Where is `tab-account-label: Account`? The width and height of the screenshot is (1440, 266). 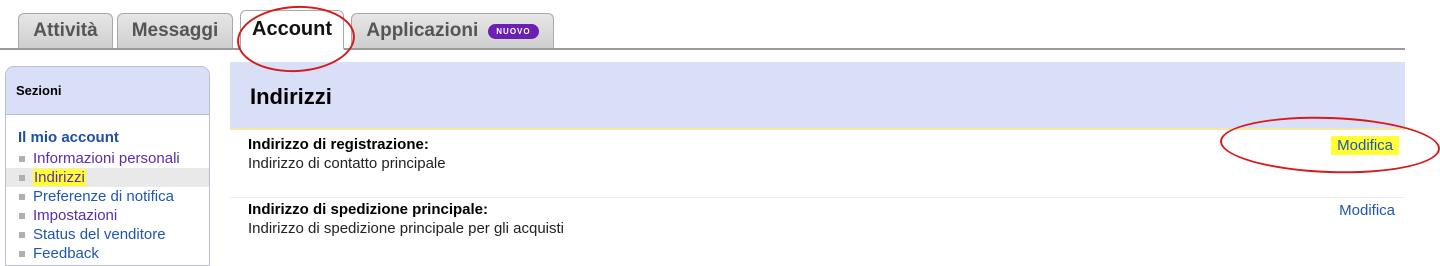
tab-account-label: Account is located at coordinates (292, 29).